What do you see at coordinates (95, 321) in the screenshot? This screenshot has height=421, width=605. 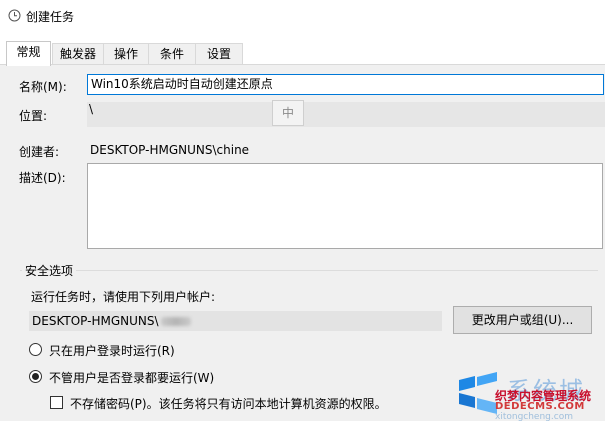 I see `user-account-value: DESKTOP-HMGNUNS\` at bounding box center [95, 321].